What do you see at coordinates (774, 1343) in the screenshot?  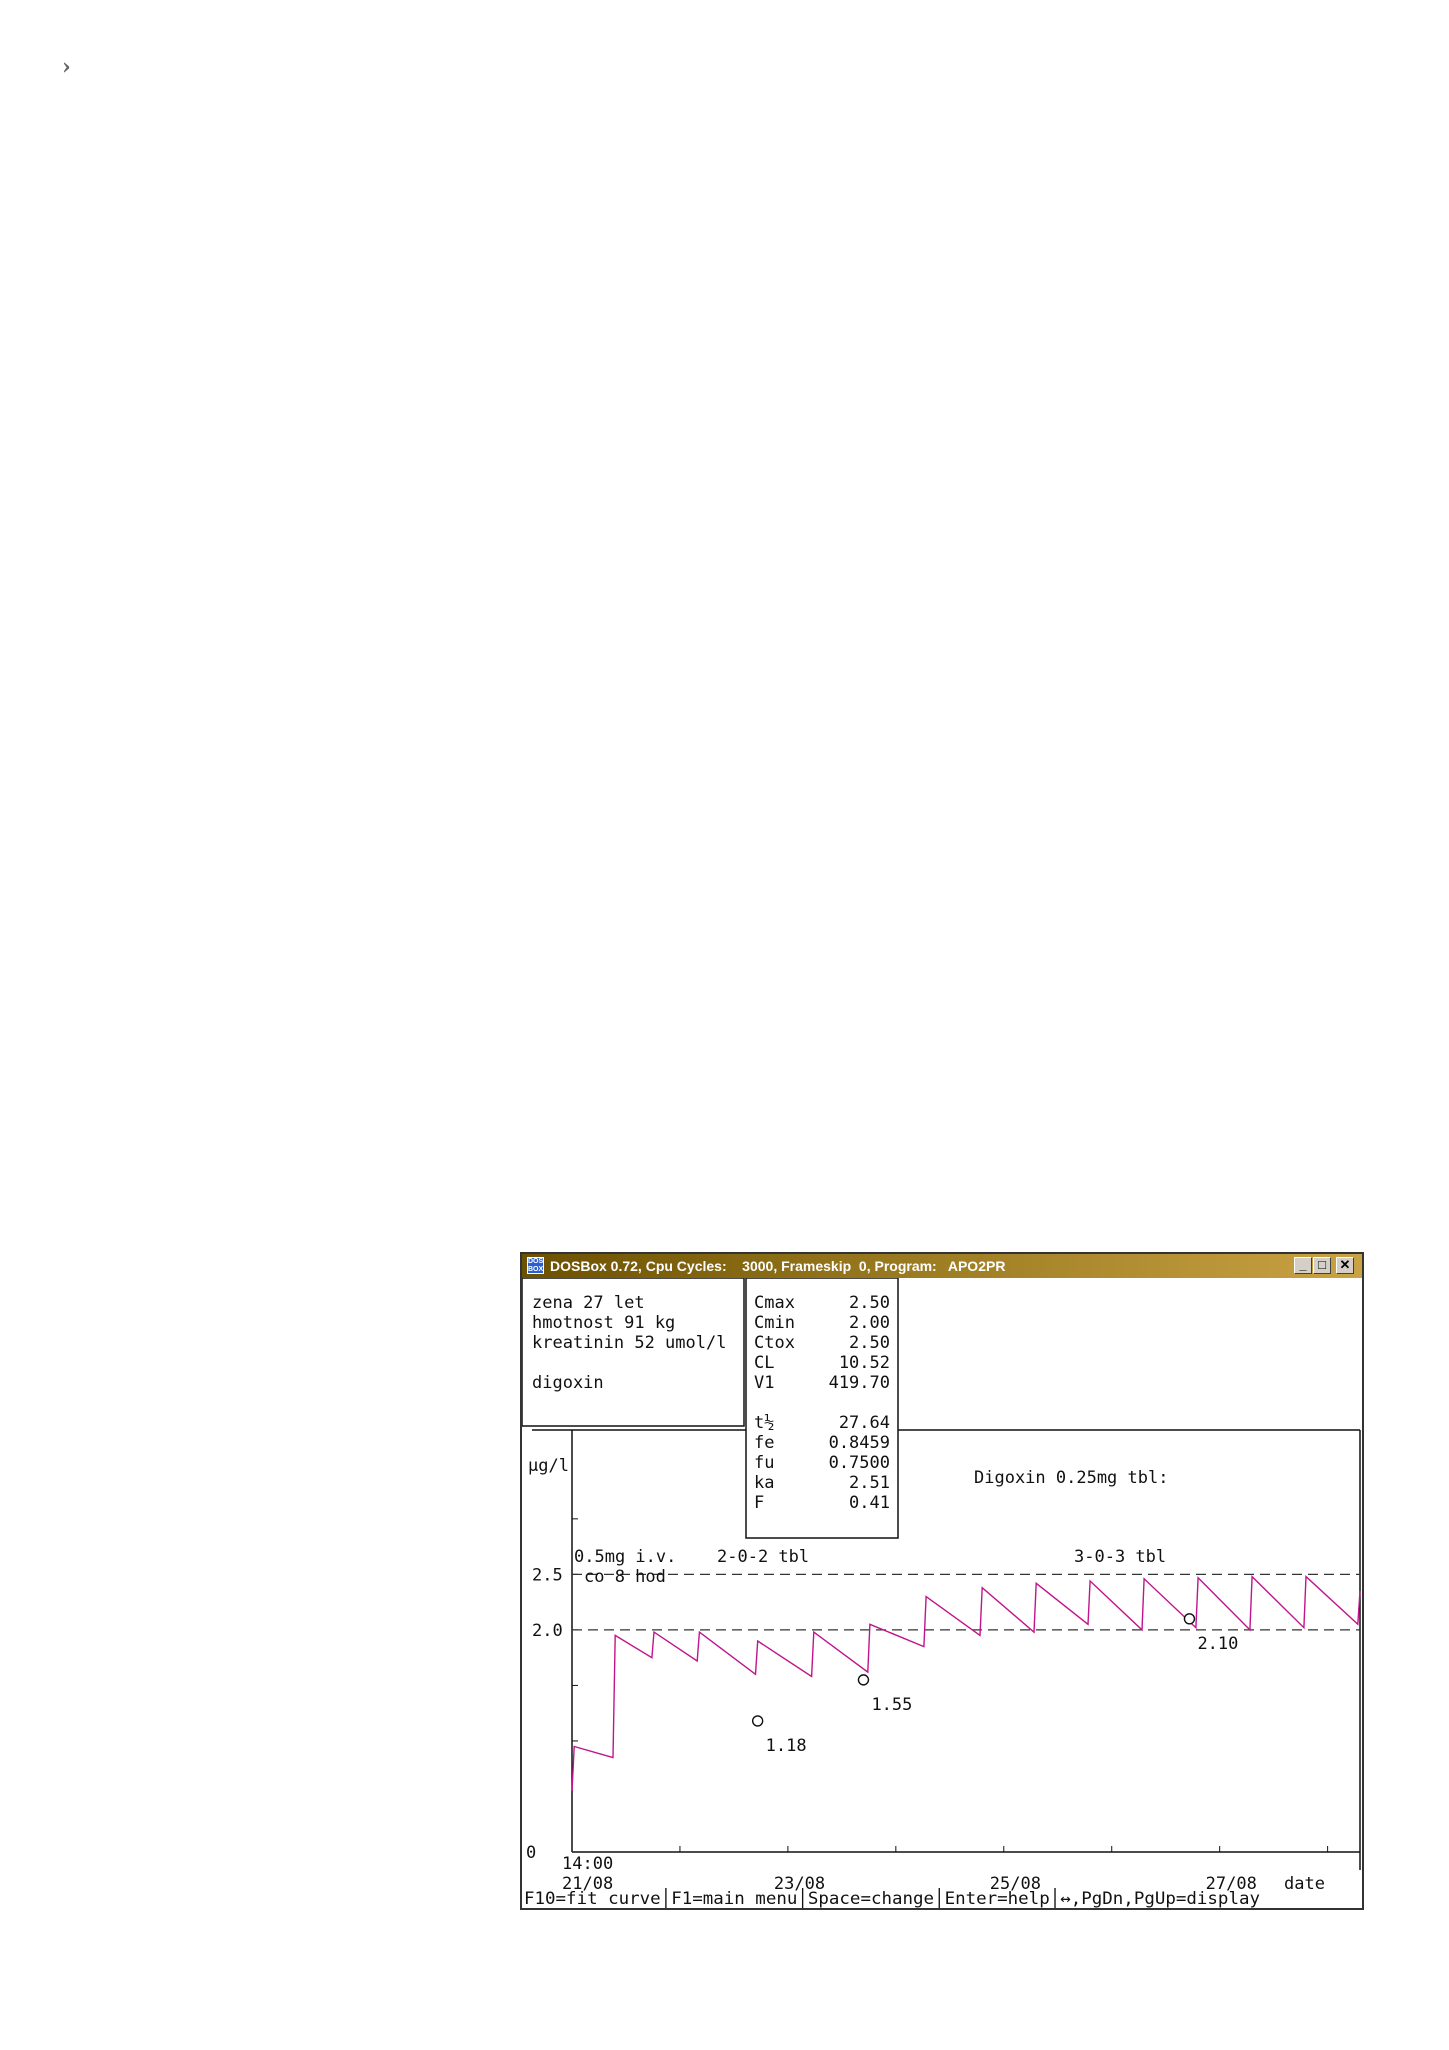 I see `param-name: Ctox` at bounding box center [774, 1343].